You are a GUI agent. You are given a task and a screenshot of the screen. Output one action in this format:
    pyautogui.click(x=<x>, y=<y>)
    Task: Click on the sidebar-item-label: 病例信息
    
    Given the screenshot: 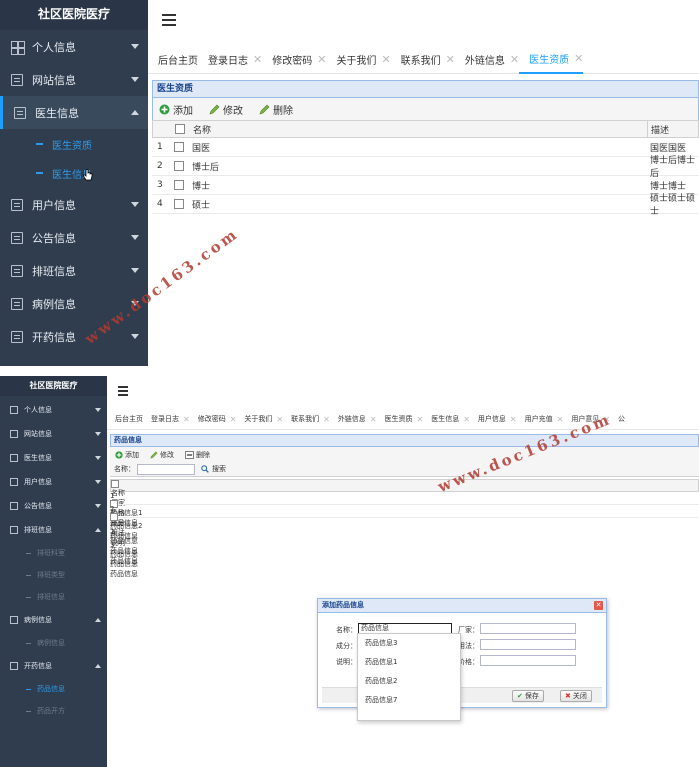 What is the action you would take?
    pyautogui.click(x=54, y=304)
    